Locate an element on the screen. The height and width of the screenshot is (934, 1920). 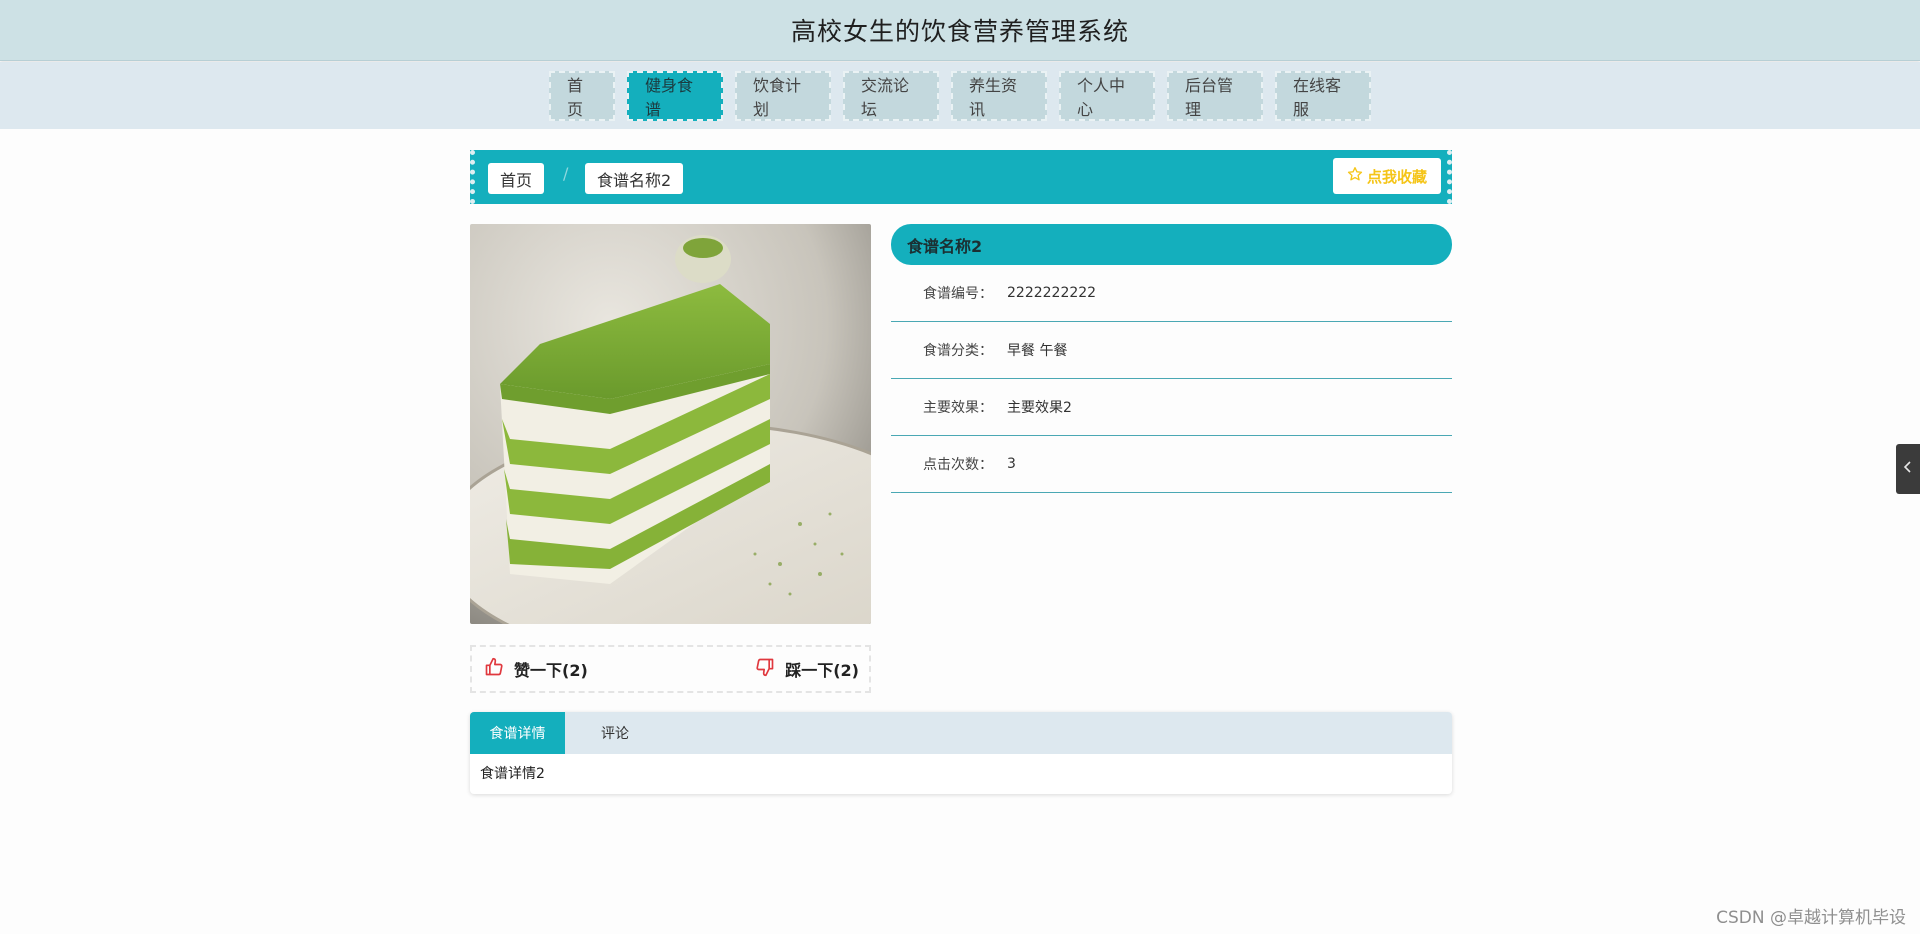
dislike-button: 踩一下(2) is located at coordinates (807, 669).